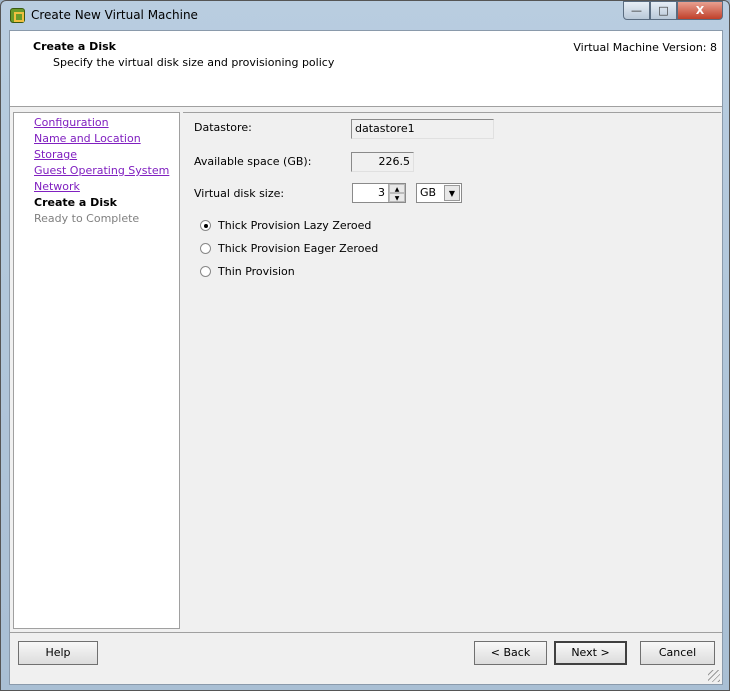  Describe the element at coordinates (590, 653) in the screenshot. I see `next-button: Next >` at that location.